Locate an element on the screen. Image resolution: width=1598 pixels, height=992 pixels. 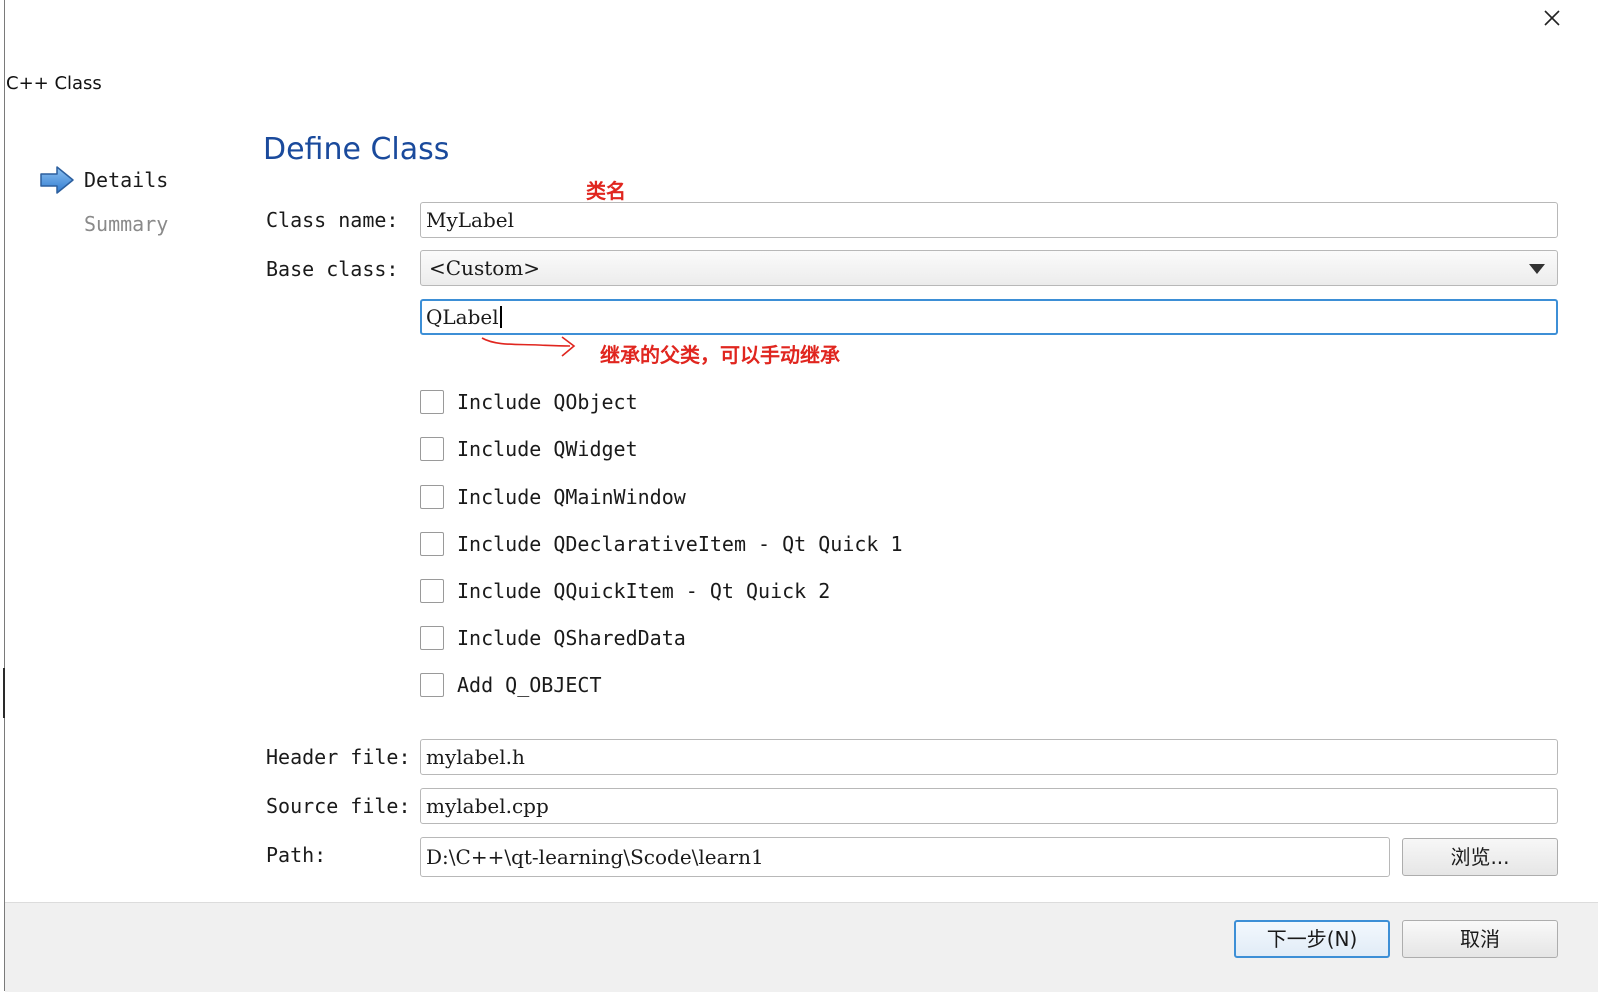
checkbox-include-qquickitem: Include QQuickItem - Qt Quick 2 is located at coordinates (625, 591).